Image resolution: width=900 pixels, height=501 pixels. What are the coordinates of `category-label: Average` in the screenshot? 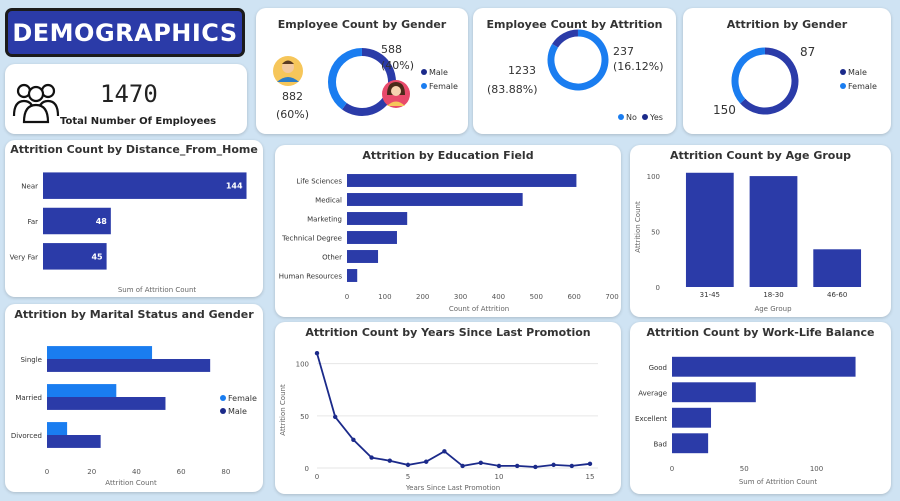 It's located at (652, 393).